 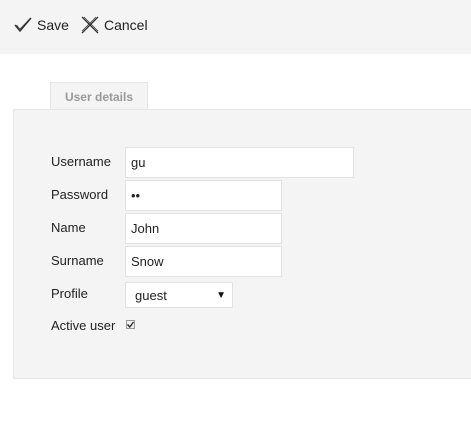 What do you see at coordinates (81, 161) in the screenshot?
I see `username-label: Username` at bounding box center [81, 161].